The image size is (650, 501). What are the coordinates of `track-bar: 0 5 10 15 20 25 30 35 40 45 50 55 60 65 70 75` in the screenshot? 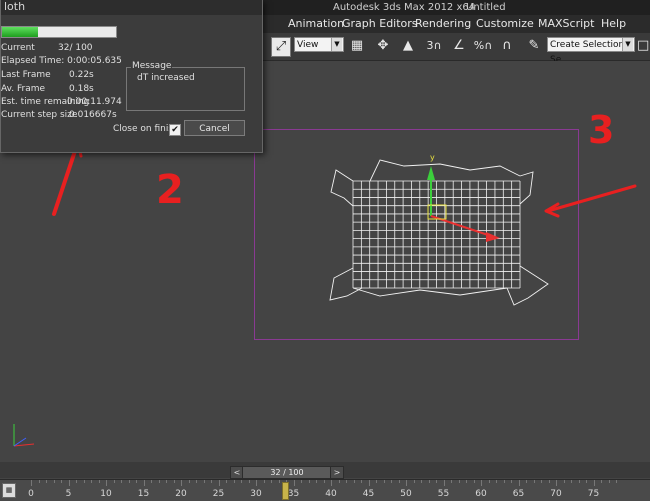 It's located at (325, 490).